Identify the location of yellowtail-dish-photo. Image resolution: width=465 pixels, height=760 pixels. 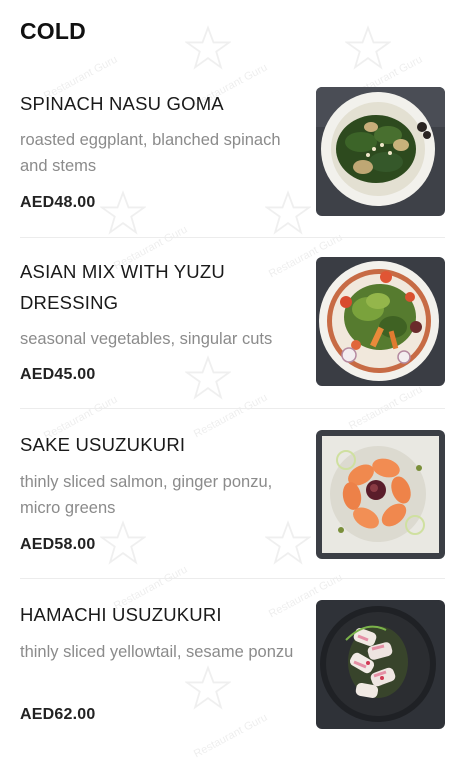
(380, 664).